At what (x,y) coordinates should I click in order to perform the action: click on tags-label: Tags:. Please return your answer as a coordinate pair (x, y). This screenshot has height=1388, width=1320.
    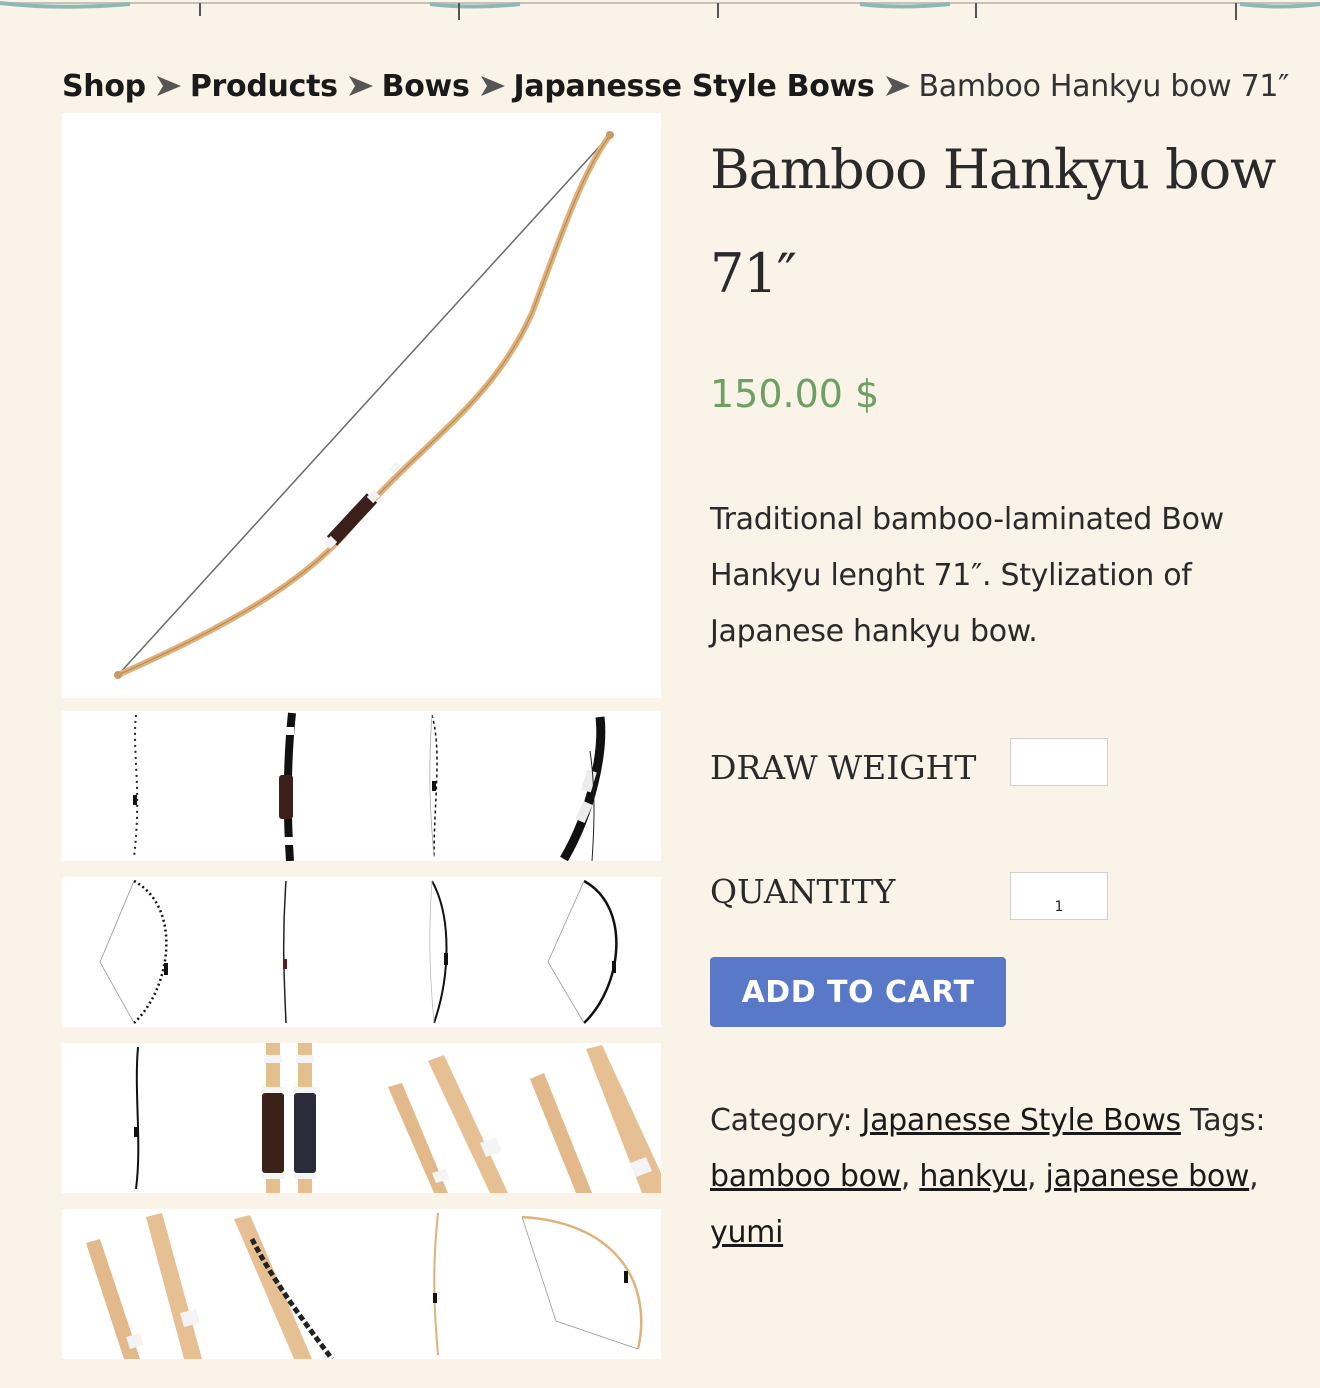
    Looking at the image, I should click on (1228, 1120).